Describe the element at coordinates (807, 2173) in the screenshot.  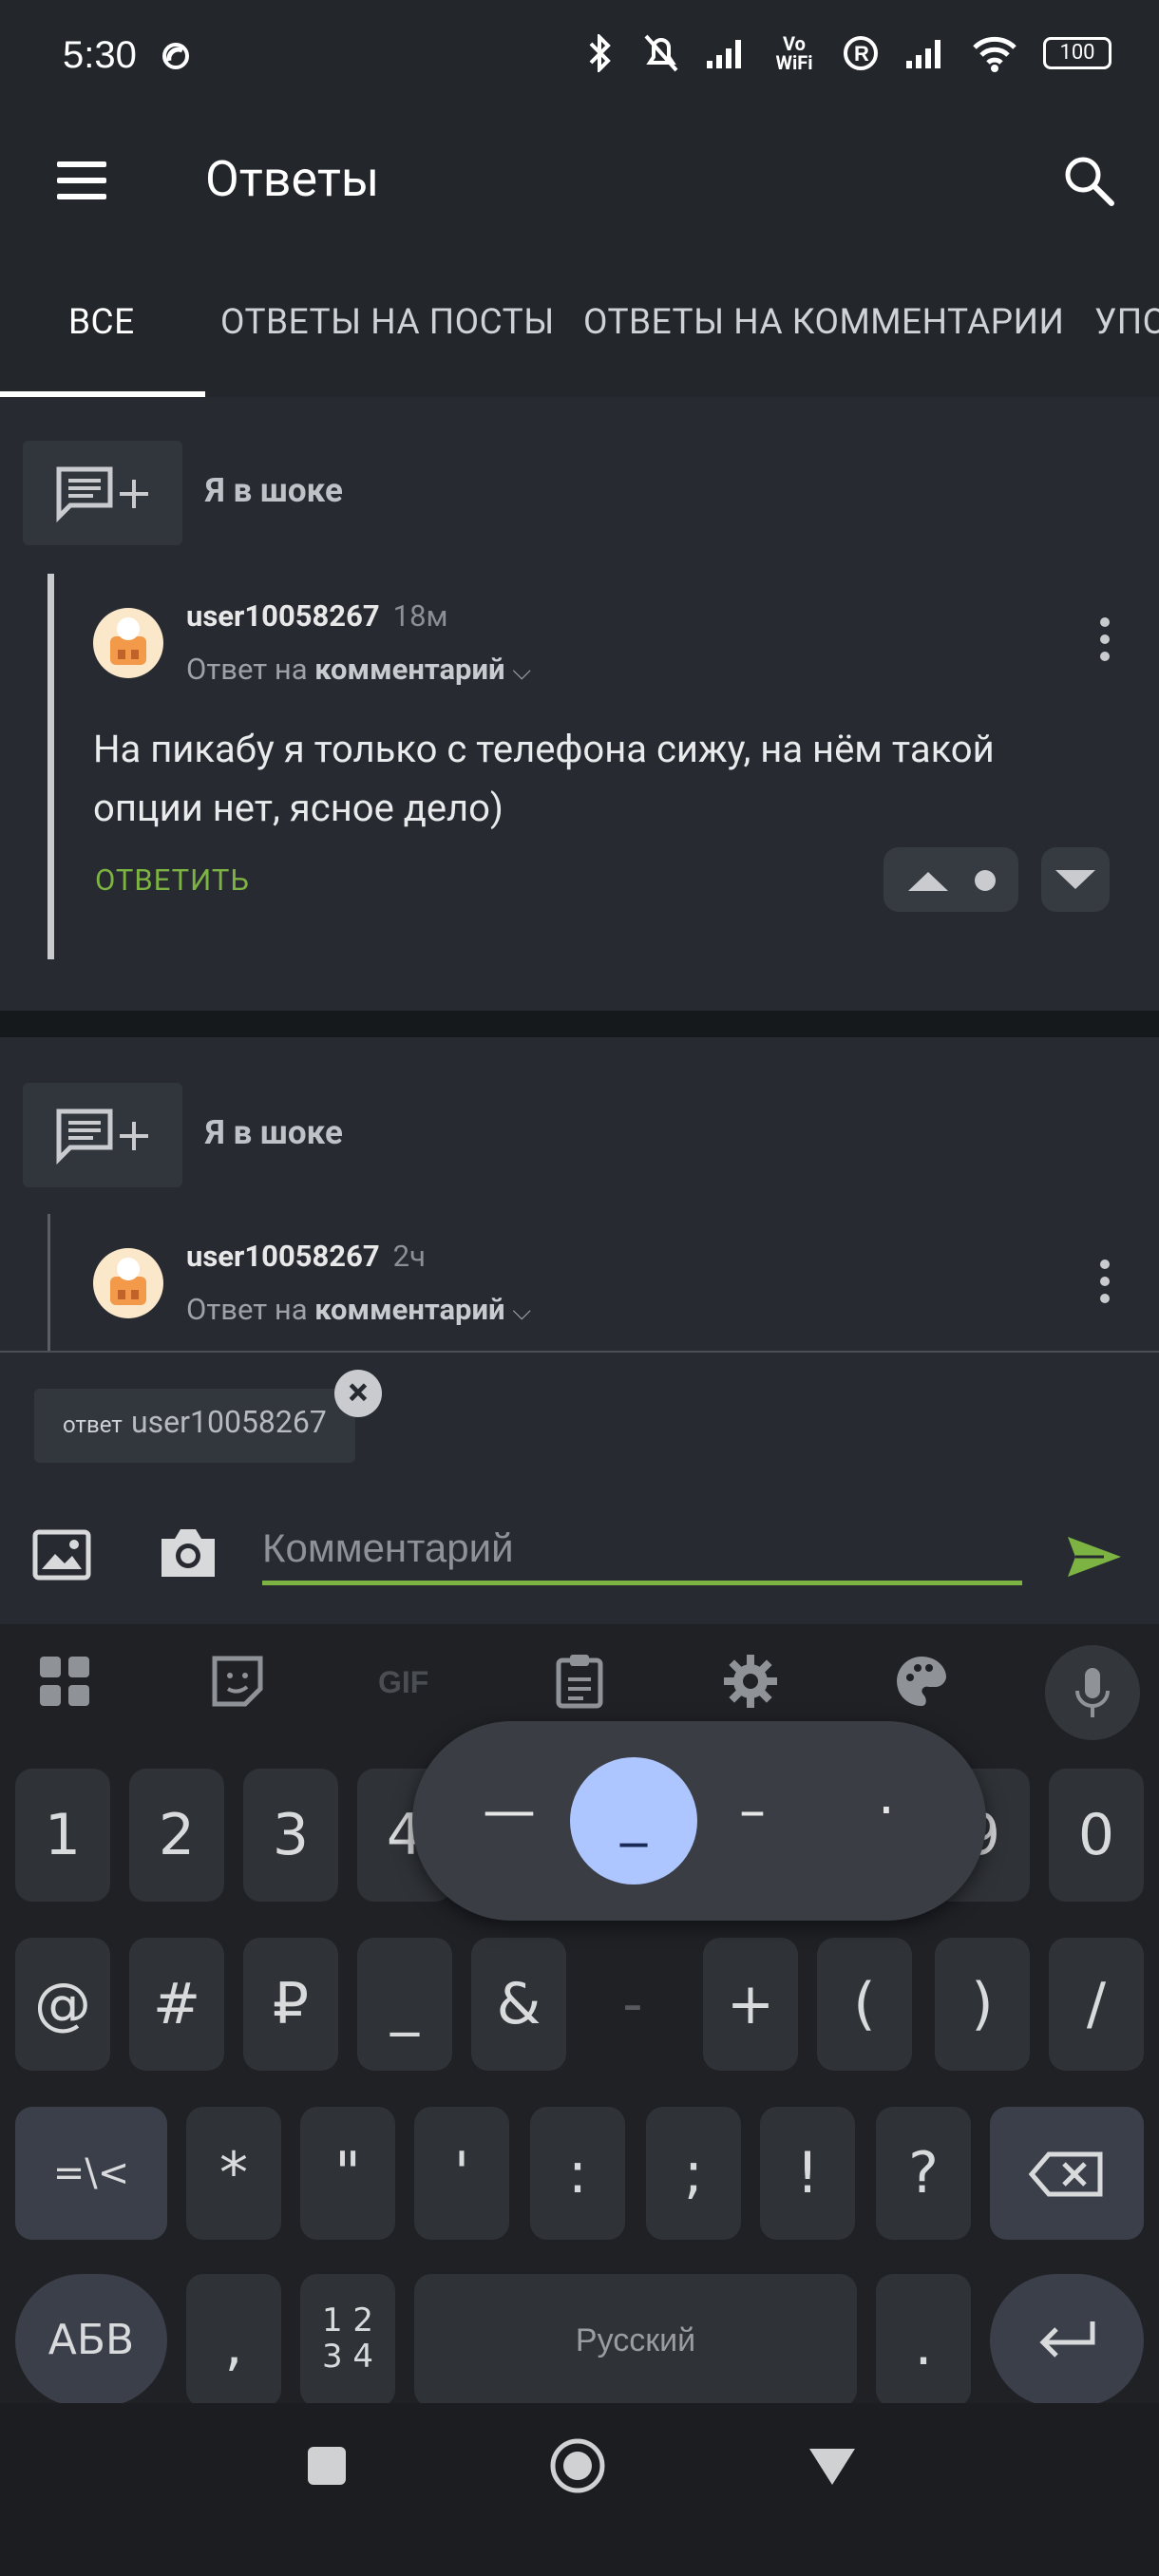
I see `key-exclamation: !` at that location.